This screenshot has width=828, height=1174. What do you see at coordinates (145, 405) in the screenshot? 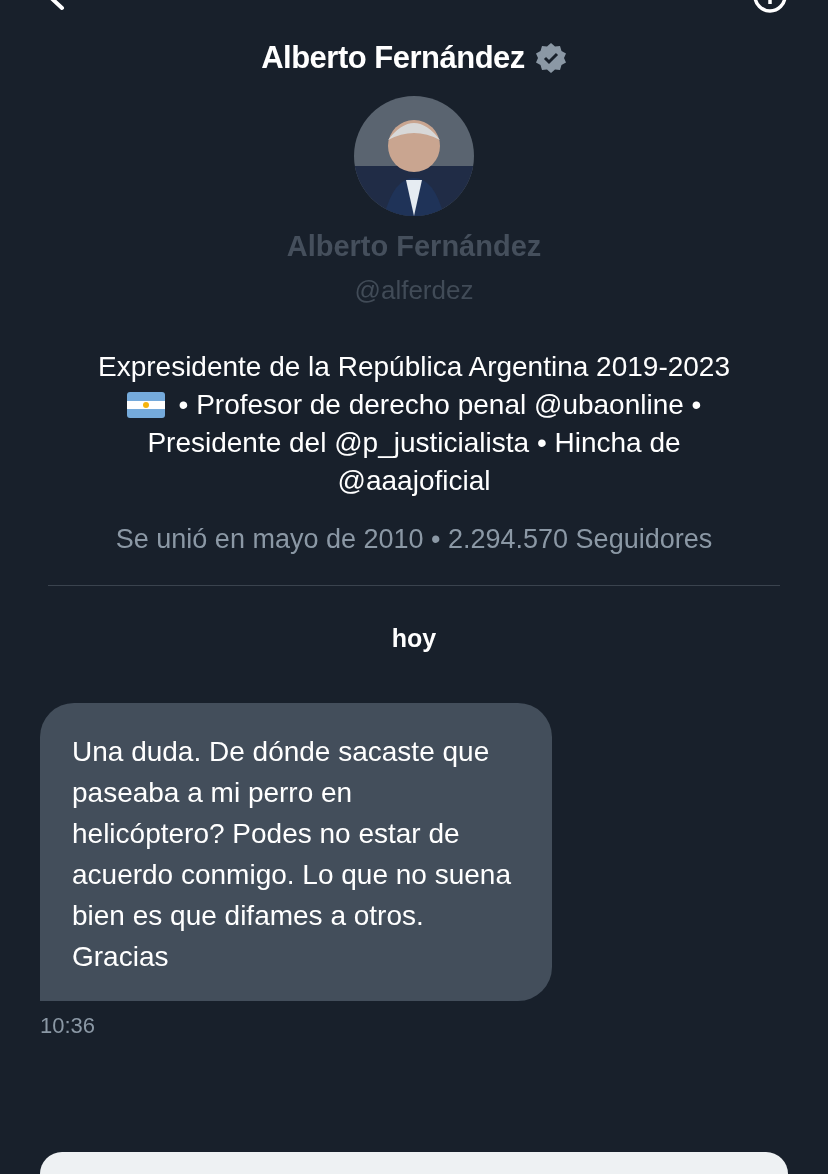
I see `flag-icon` at bounding box center [145, 405].